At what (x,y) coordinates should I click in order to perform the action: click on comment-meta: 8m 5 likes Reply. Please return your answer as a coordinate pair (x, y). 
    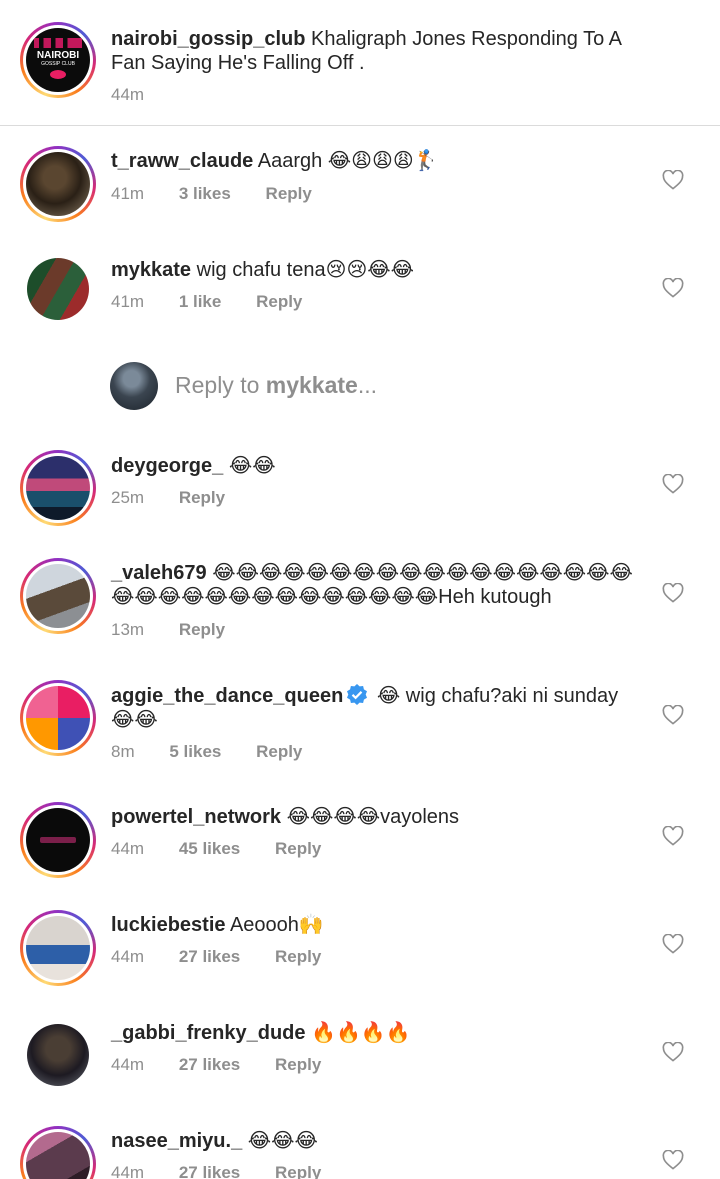
    Looking at the image, I should click on (221, 752).